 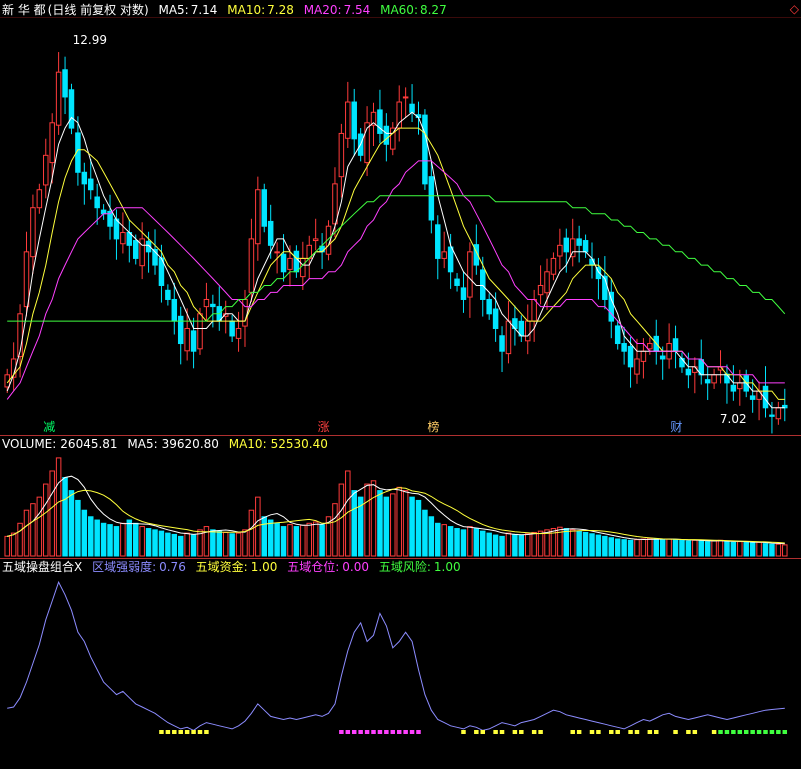 What do you see at coordinates (433, 426) in the screenshot?
I see `event-marker-bang: 榜` at bounding box center [433, 426].